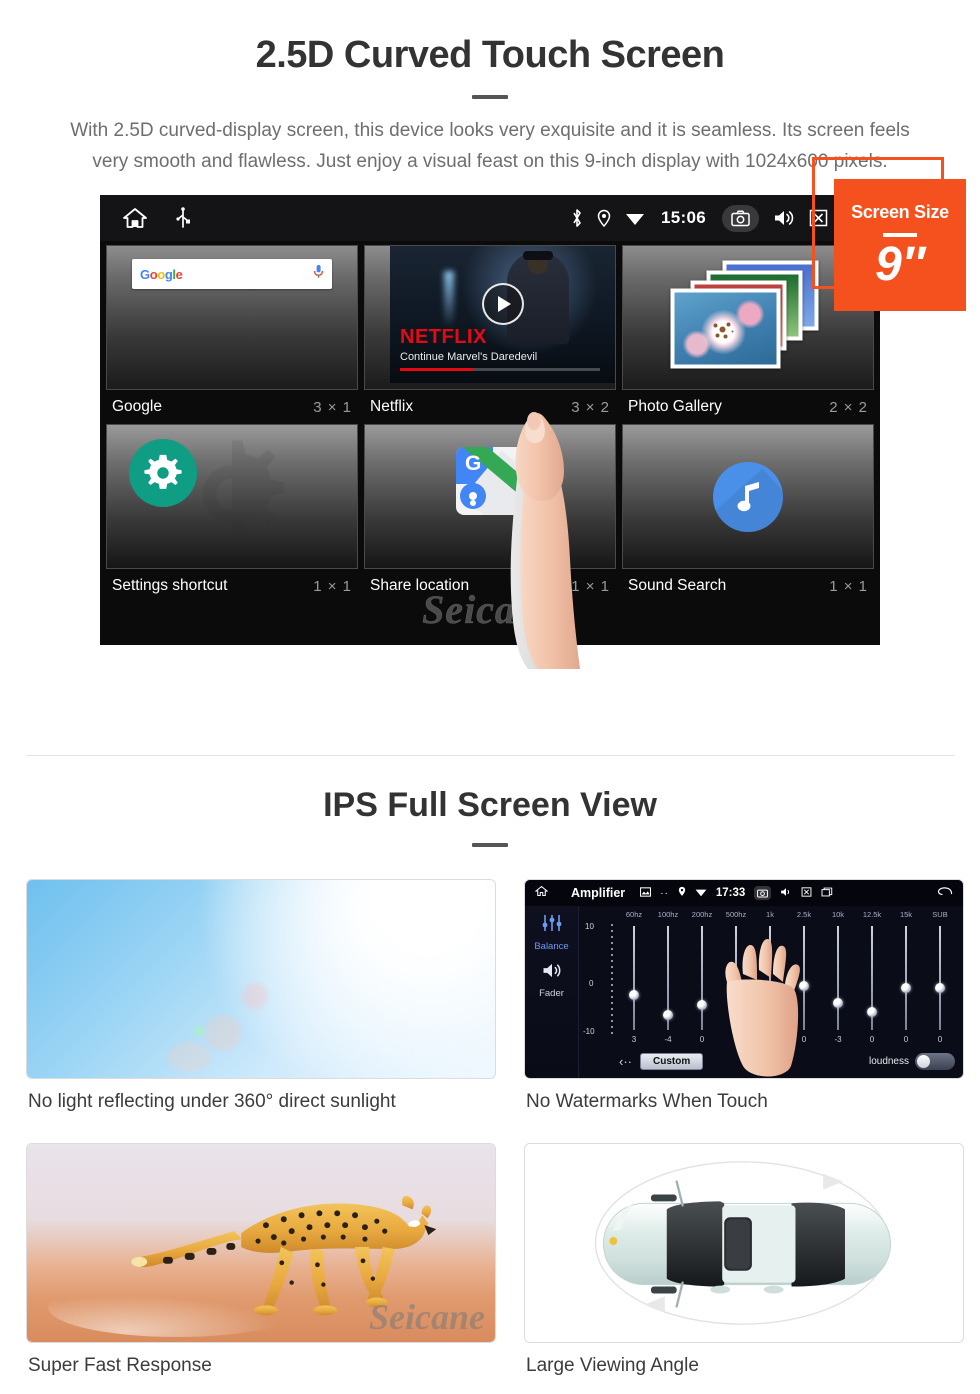  What do you see at coordinates (222, 1032) in the screenshot?
I see `lens-flare` at bounding box center [222, 1032].